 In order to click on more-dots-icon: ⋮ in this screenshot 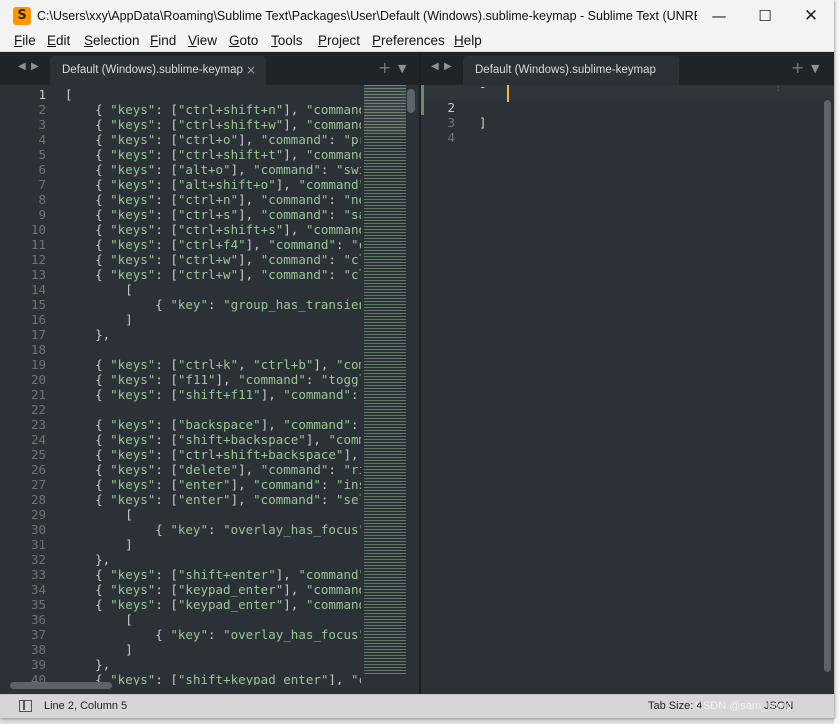, I will do `click(778, 89)`.